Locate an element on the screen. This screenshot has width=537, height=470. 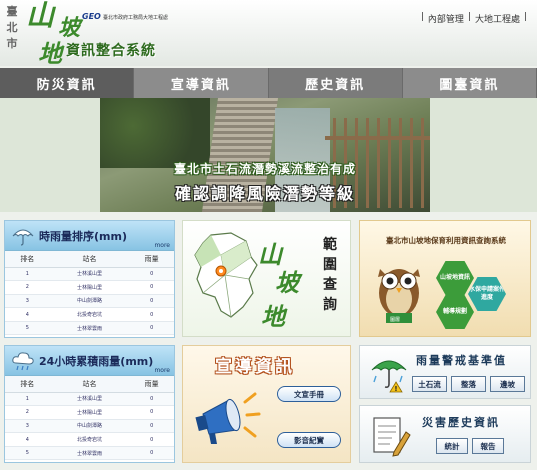
slope-button: 邊坡 is located at coordinates (507, 384).